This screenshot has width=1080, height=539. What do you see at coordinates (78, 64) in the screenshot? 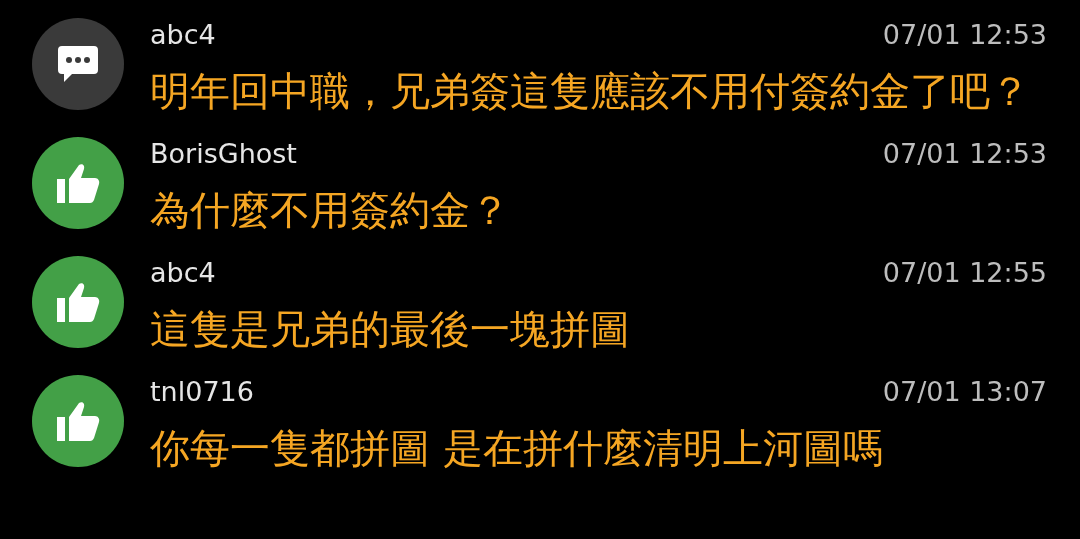
I see `speech-bubble-icon` at bounding box center [78, 64].